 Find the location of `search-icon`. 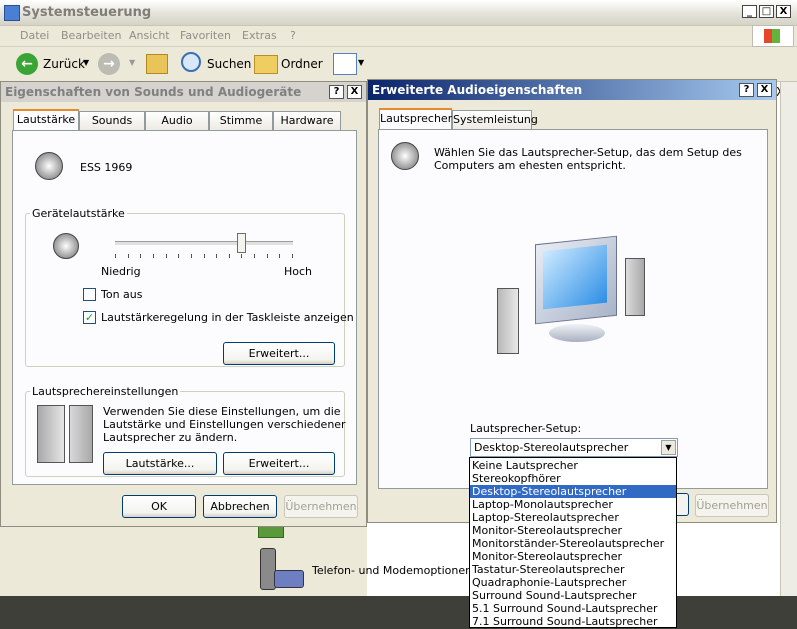

search-icon is located at coordinates (191, 62).